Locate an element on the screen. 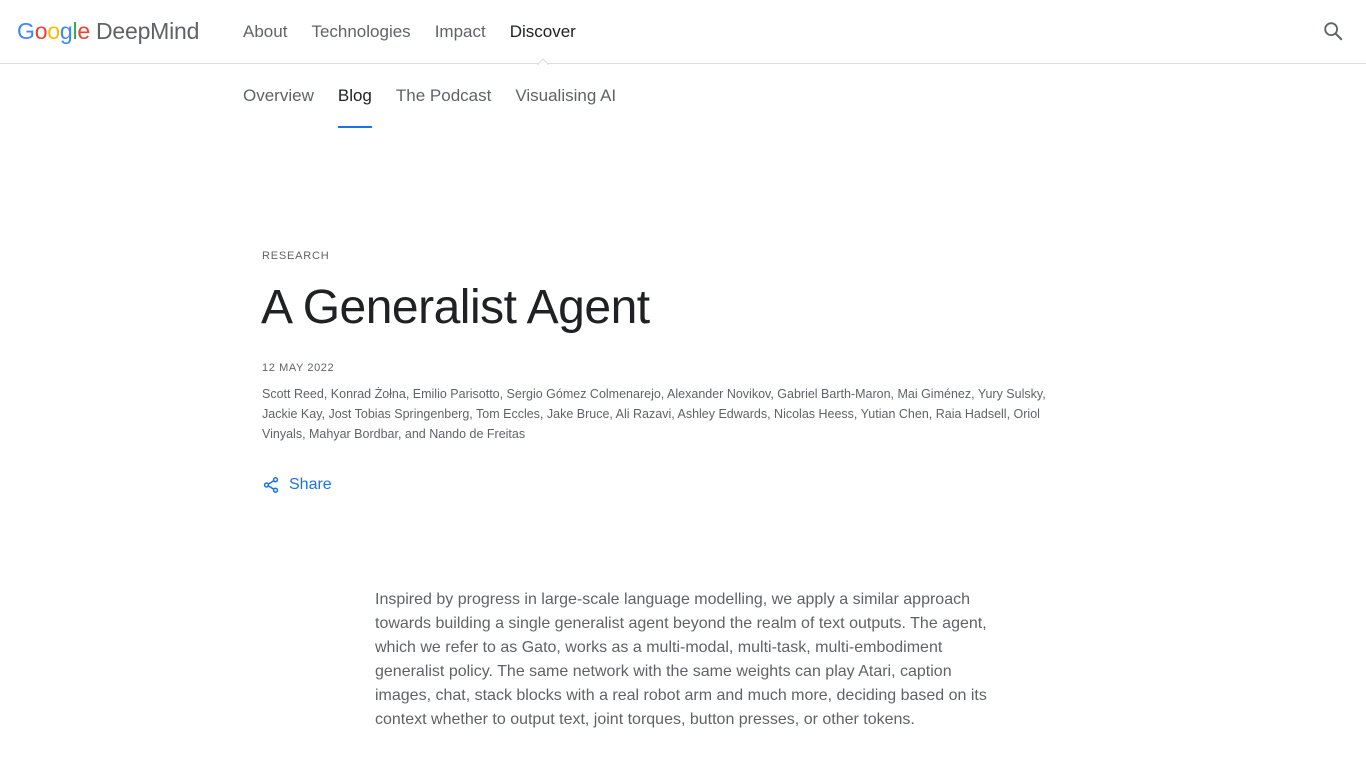 The image size is (1366, 768). discover-subnav: Overview Blog The Podcast Visualising AI is located at coordinates (441, 96).